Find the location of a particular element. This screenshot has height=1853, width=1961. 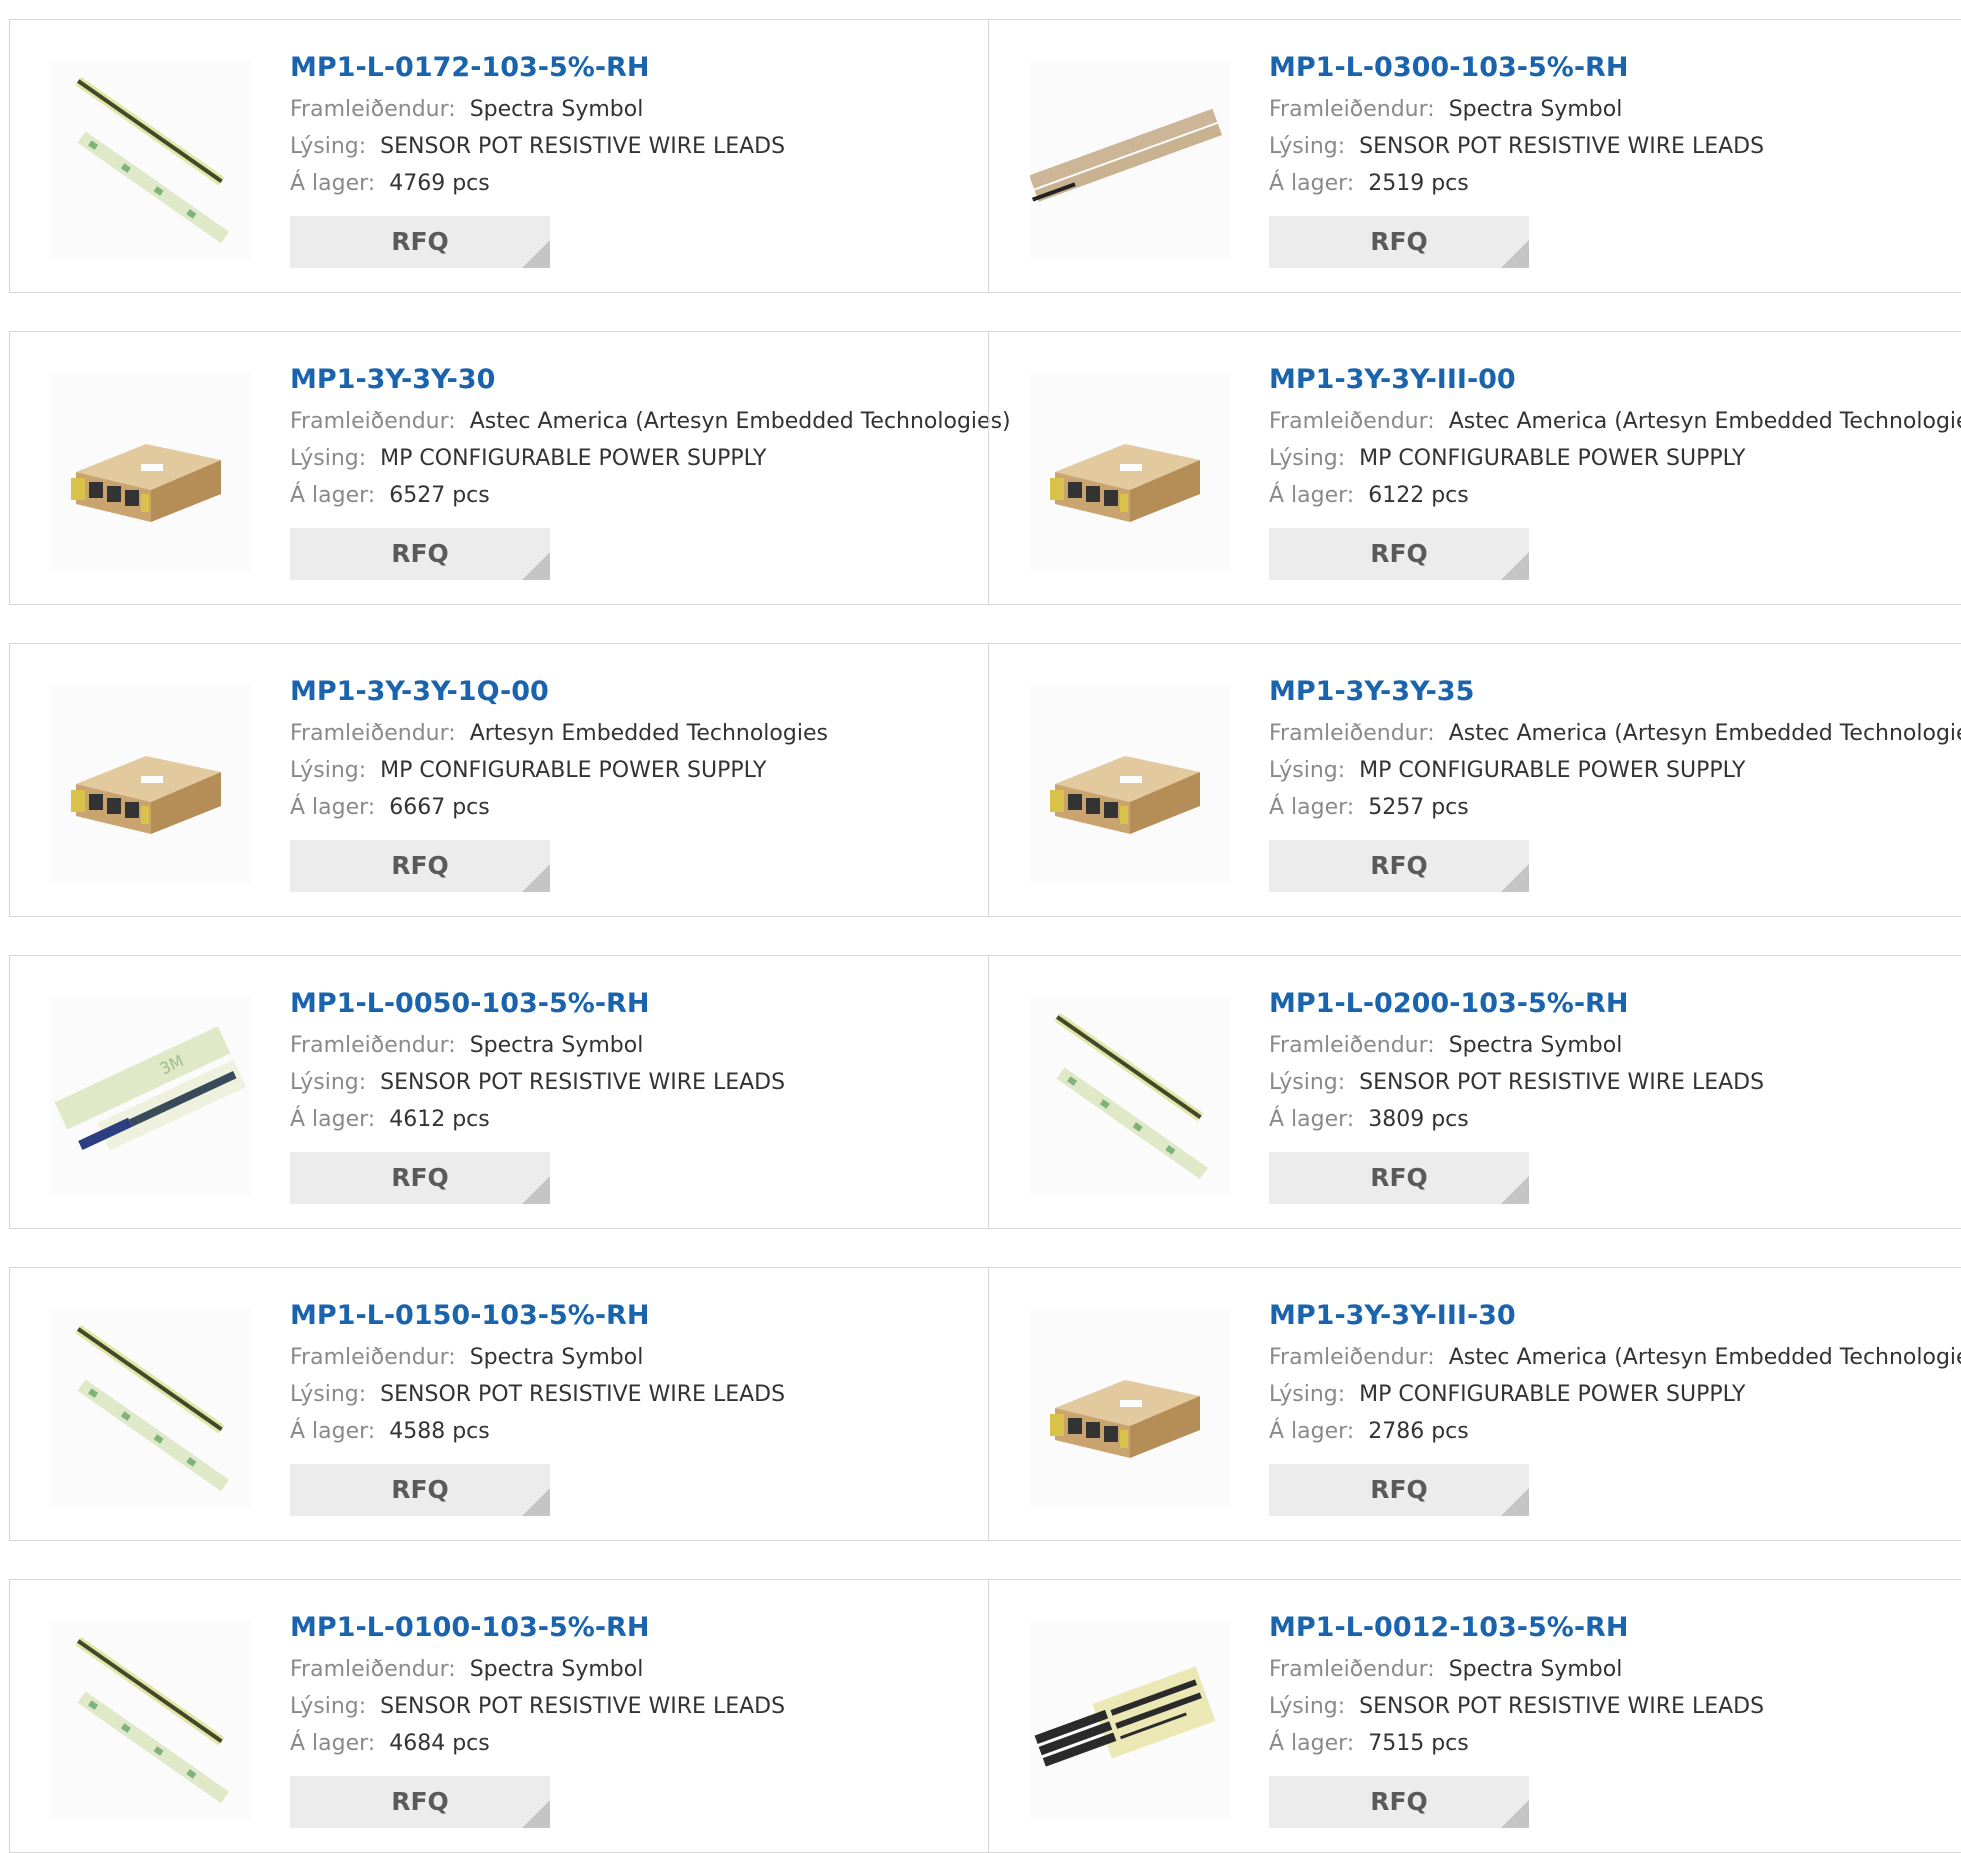

stock-value: 2786 pcs is located at coordinates (1418, 1431).